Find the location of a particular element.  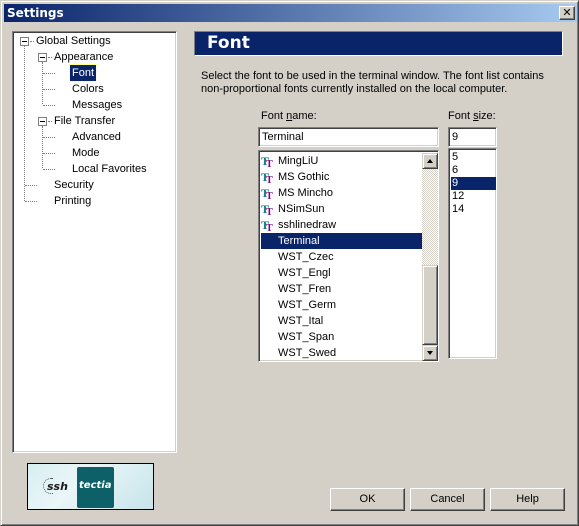

font-list-item: T T MS Gothic is located at coordinates (341, 177).